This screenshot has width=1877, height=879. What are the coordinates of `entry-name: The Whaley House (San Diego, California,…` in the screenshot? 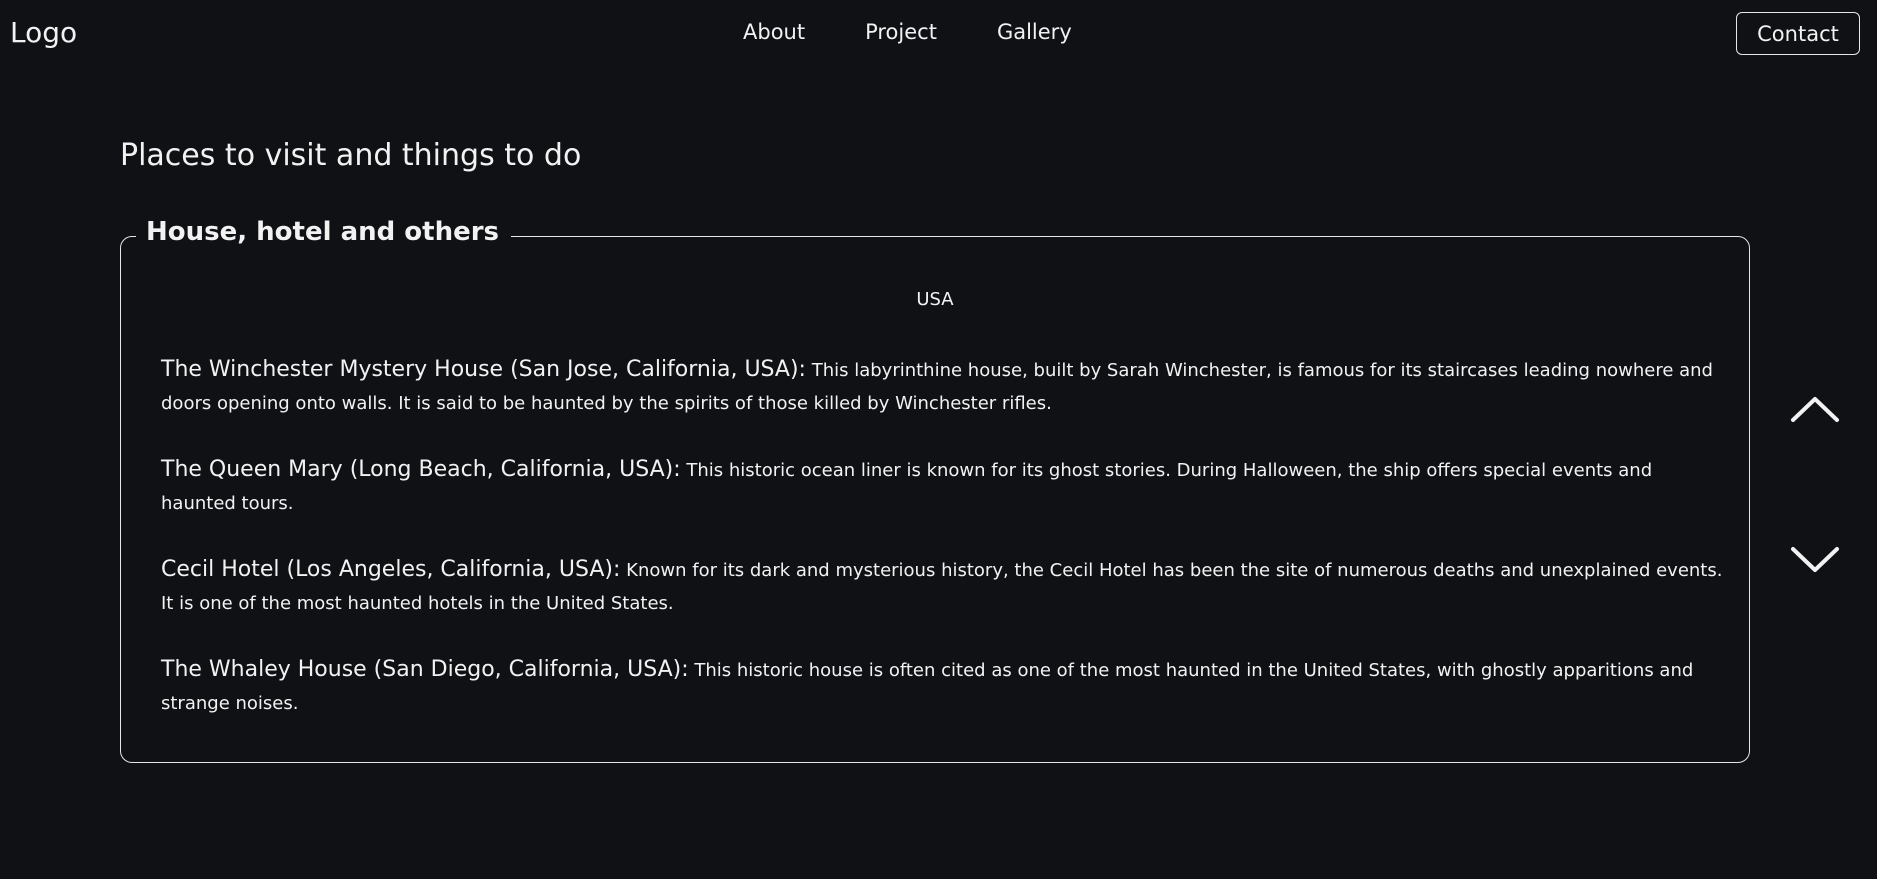 It's located at (425, 669).